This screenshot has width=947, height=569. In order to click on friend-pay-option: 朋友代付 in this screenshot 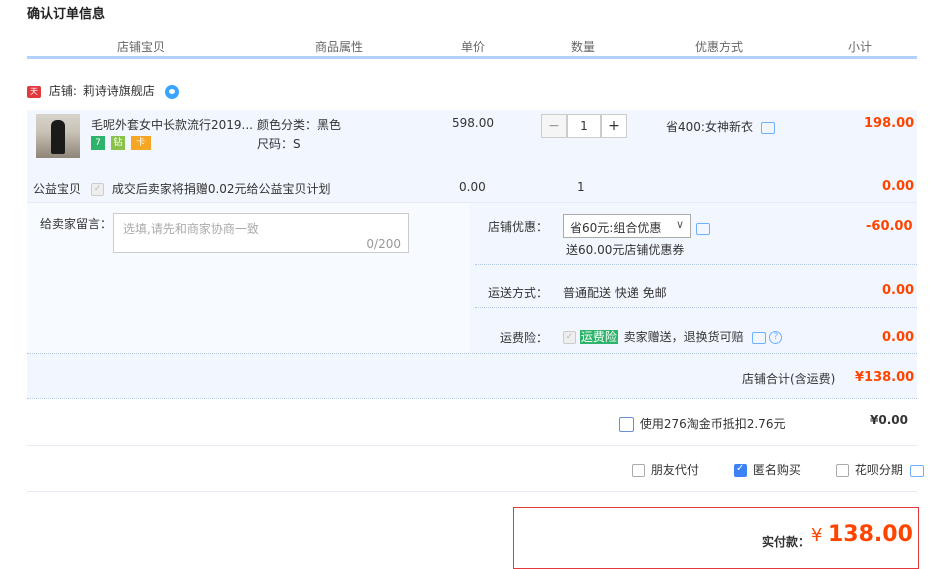, I will do `click(665, 469)`.